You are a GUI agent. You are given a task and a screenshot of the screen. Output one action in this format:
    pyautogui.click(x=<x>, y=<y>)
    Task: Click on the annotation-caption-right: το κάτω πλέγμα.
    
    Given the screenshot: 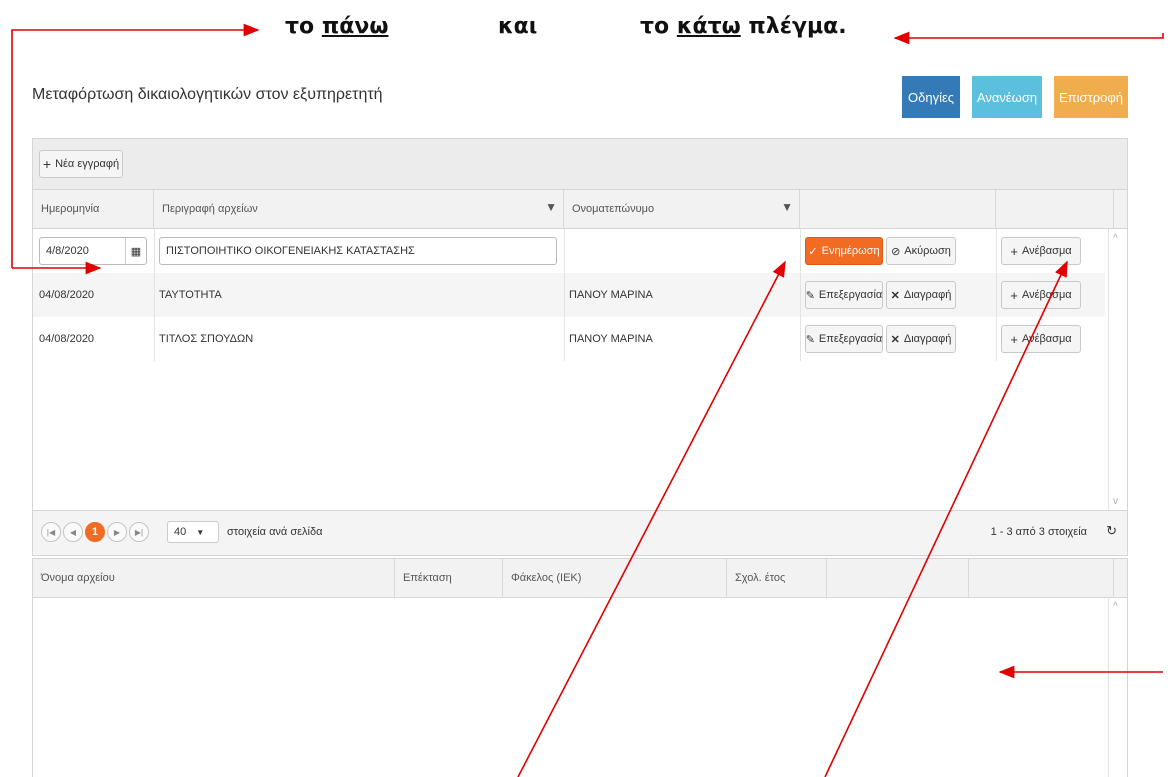 What is the action you would take?
    pyautogui.click(x=743, y=34)
    